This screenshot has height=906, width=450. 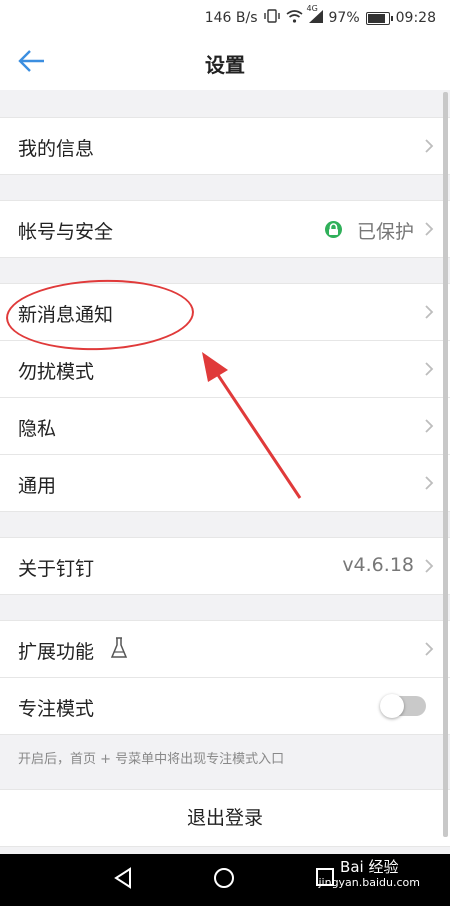 I want to click on settings-row-about: 关于钉钉 v4.6.18, so click(x=225, y=566).